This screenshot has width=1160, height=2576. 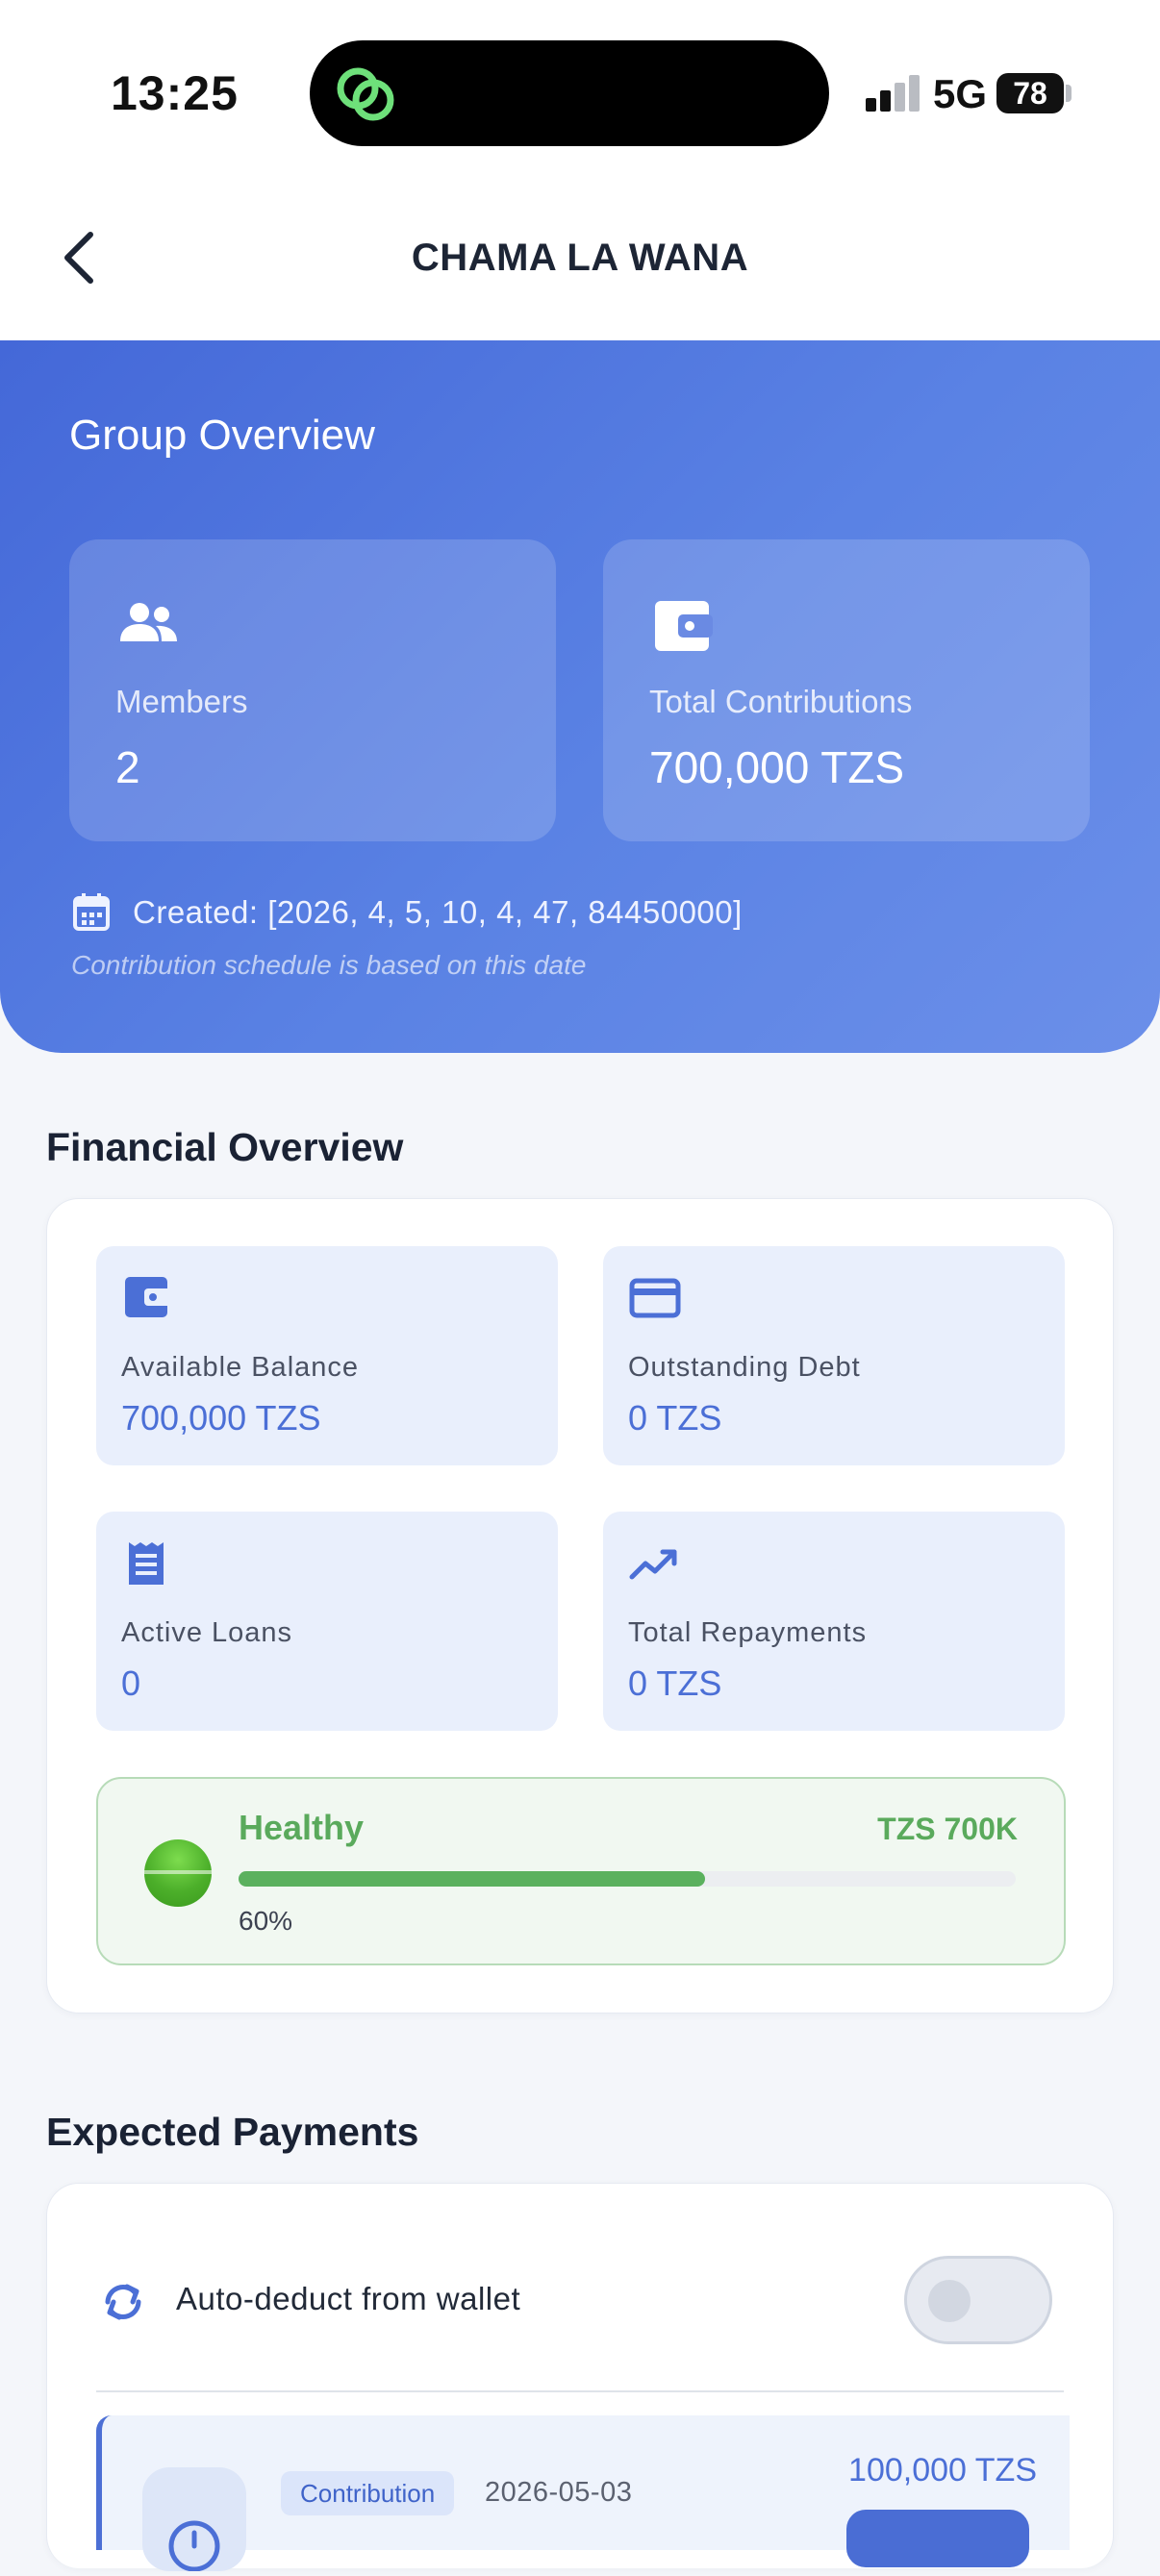 I want to click on link-rings-icon, so click(x=365, y=94).